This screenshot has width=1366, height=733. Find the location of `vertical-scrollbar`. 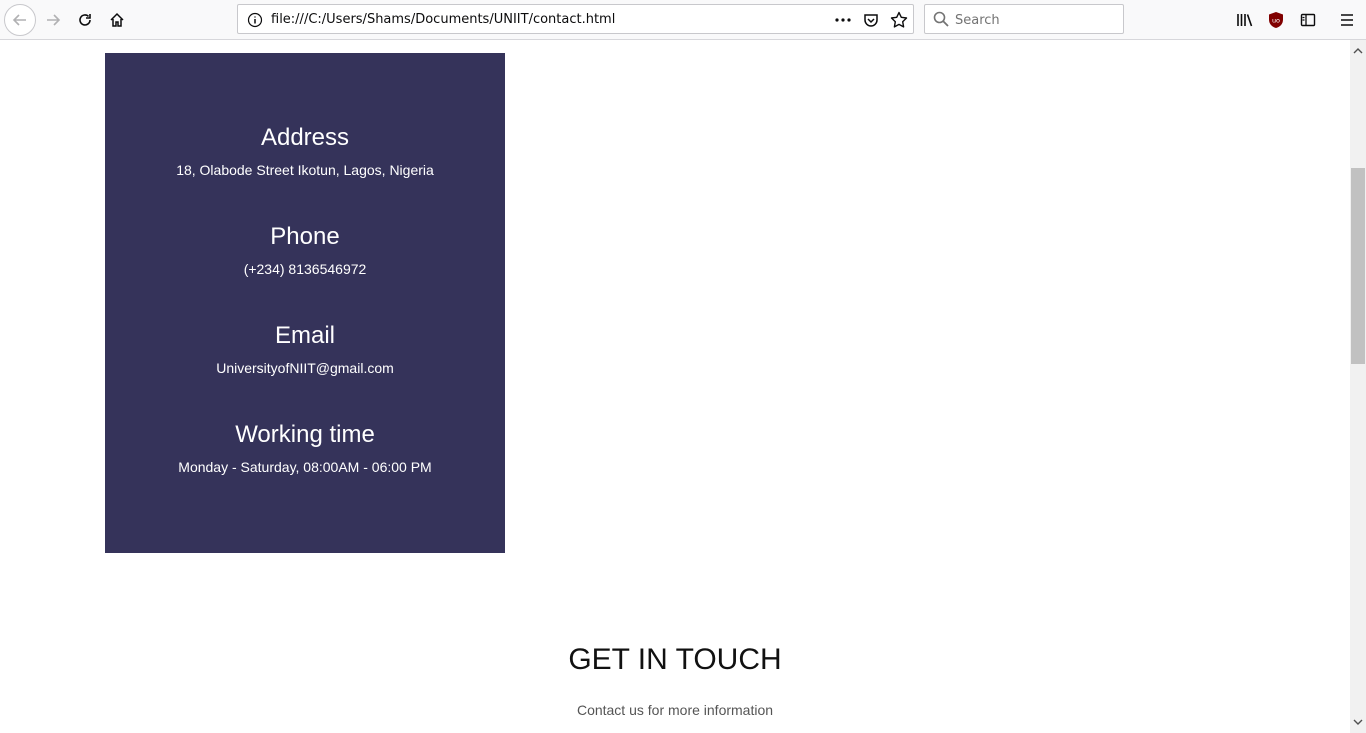

vertical-scrollbar is located at coordinates (1358, 386).